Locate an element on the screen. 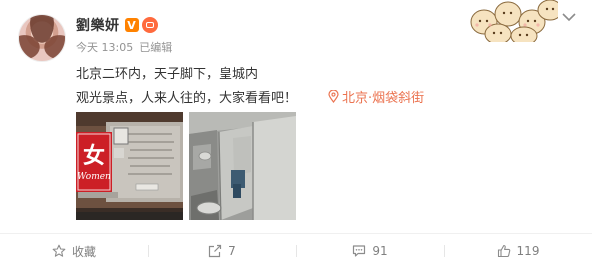 The image size is (592, 268). post-text-line-1: 北京二环内，天子脚下，皇城内 is located at coordinates (167, 74).